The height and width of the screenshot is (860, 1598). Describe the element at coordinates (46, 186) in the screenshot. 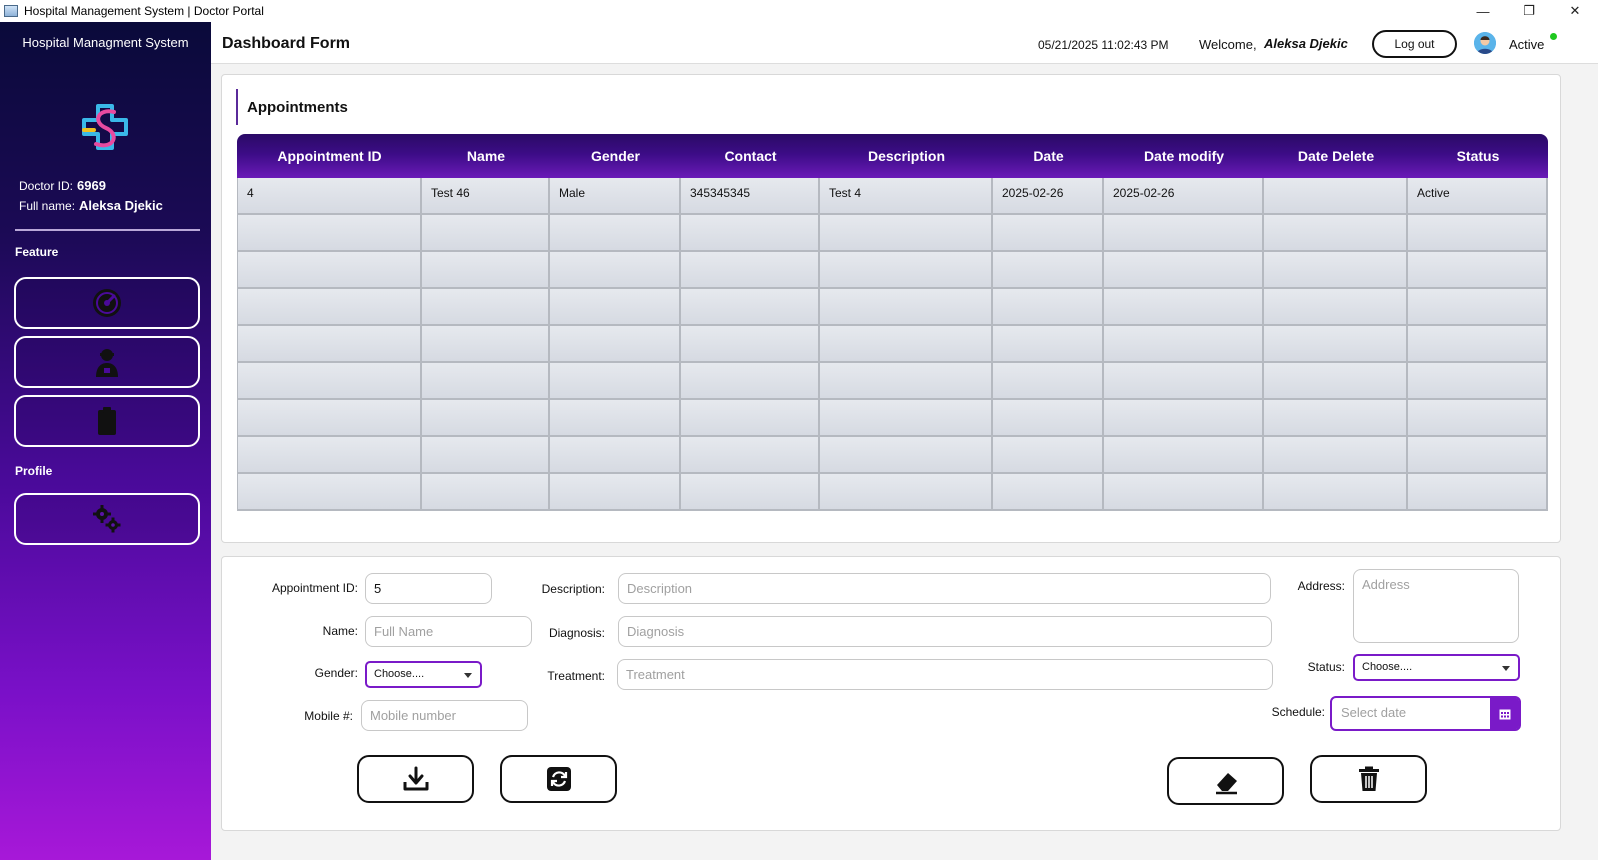

I see `doctor-id-label: Doctor ID:` at that location.